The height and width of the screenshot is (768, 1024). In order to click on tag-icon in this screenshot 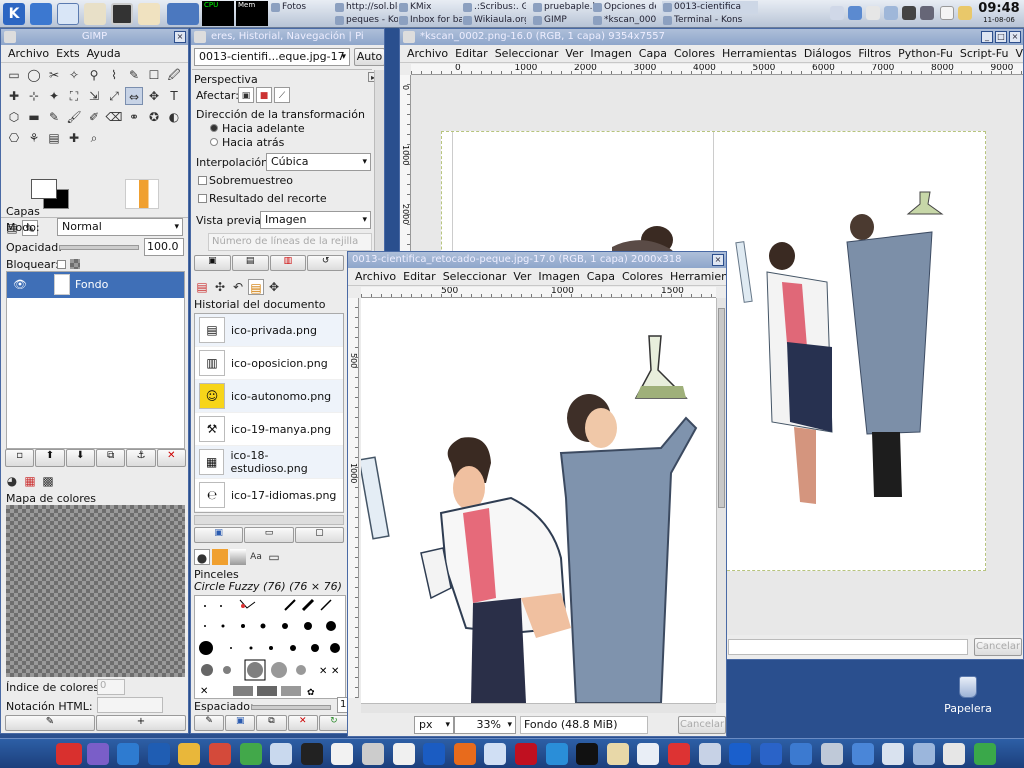, I will do `click(923, 754)`.